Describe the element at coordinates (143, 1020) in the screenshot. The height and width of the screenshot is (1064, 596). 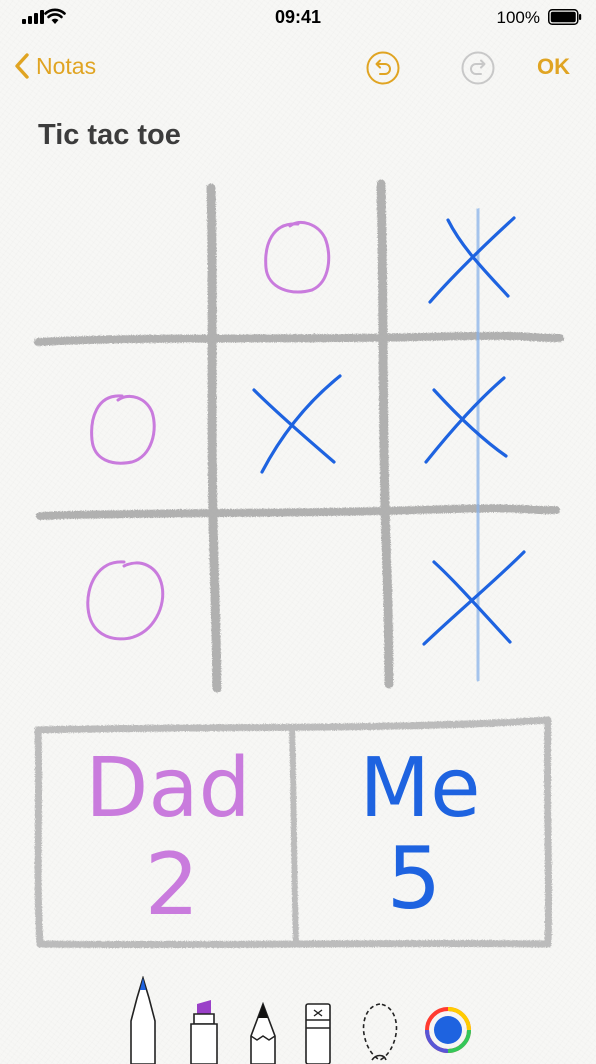
I see `pen-tool` at that location.